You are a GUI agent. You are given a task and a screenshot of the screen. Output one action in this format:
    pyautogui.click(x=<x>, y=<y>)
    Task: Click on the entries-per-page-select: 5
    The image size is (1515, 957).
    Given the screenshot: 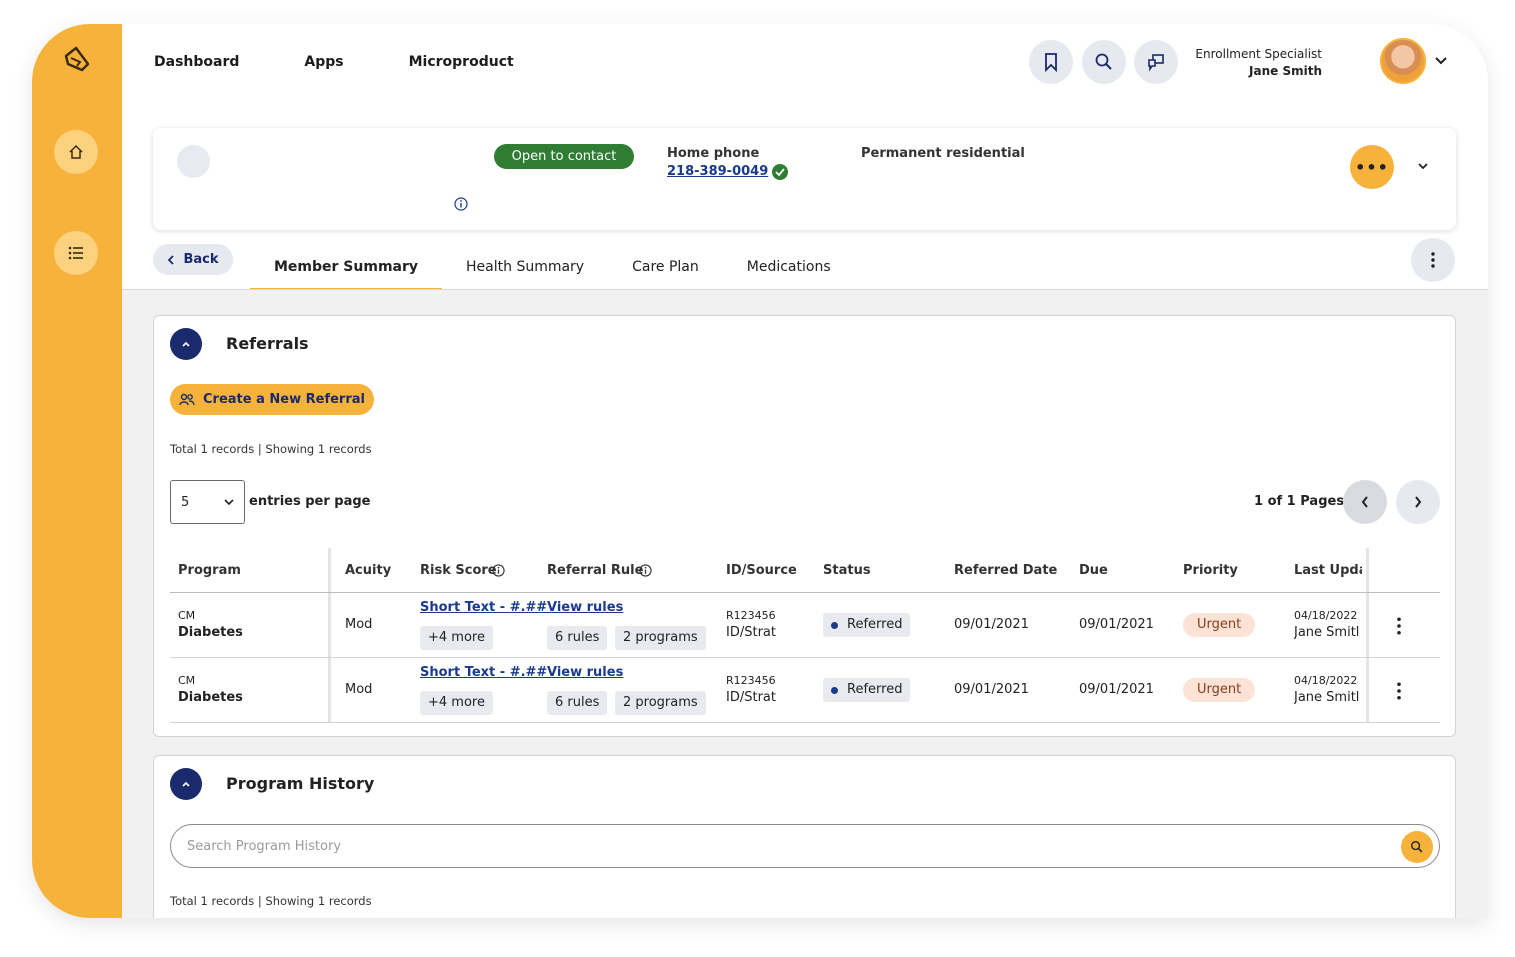 What is the action you would take?
    pyautogui.click(x=207, y=502)
    